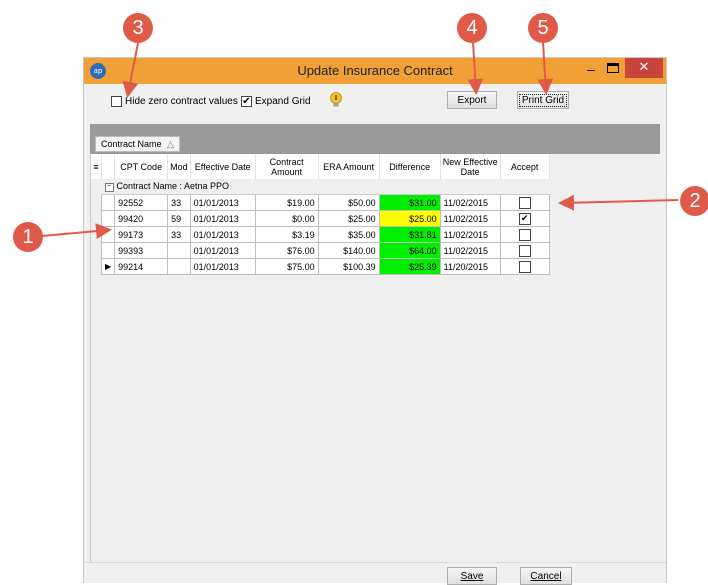 Image resolution: width=708 pixels, height=585 pixels. I want to click on era-amount-cell: $25.00, so click(348, 218).